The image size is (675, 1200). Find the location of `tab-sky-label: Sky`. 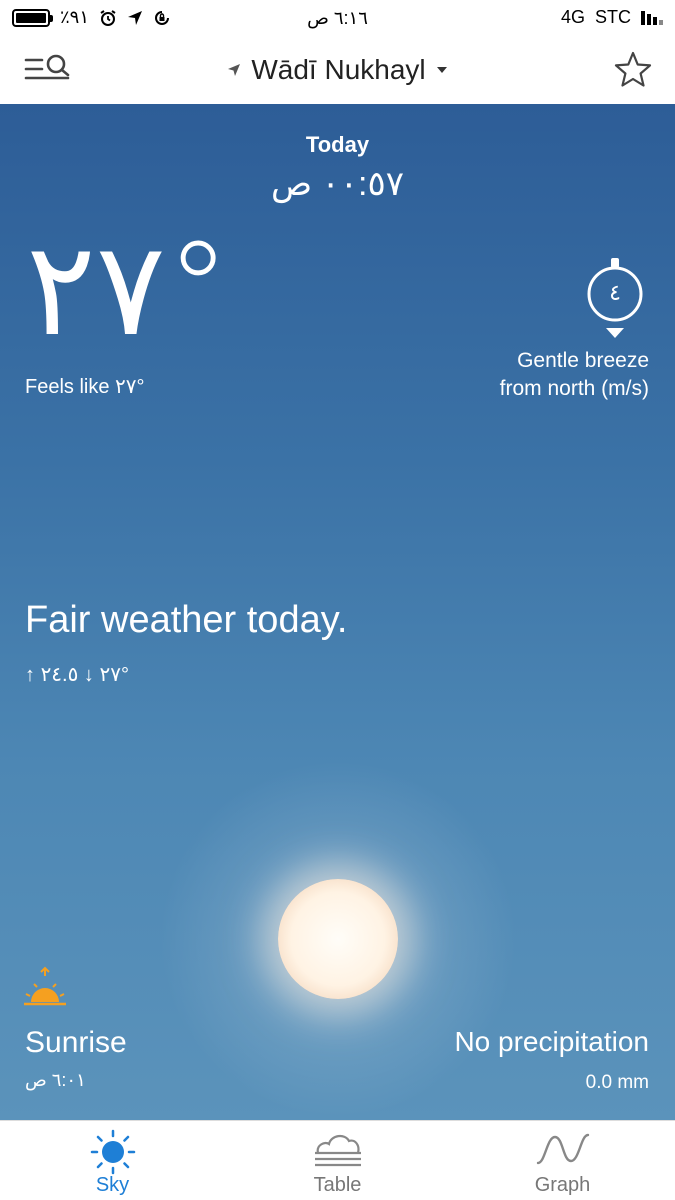

tab-sky-label: Sky is located at coordinates (112, 1185).